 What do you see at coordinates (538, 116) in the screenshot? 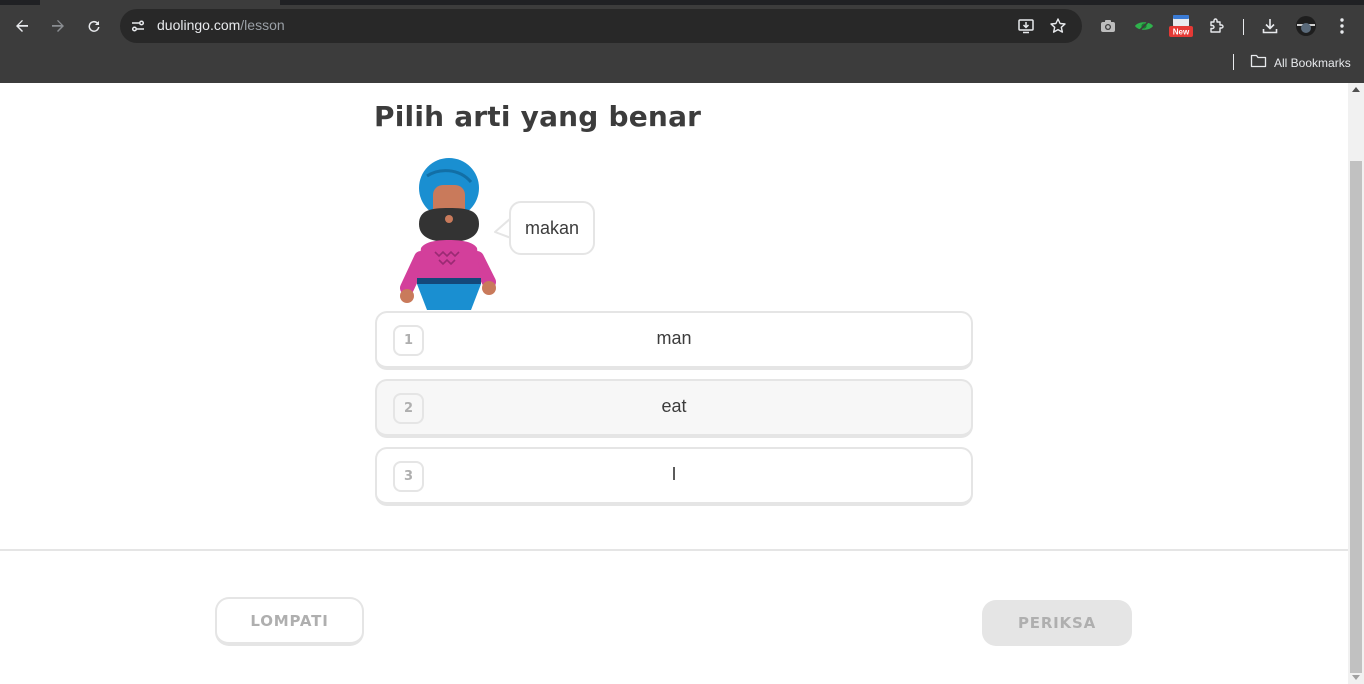
I see `page-title: Pilih arti yang benar` at bounding box center [538, 116].